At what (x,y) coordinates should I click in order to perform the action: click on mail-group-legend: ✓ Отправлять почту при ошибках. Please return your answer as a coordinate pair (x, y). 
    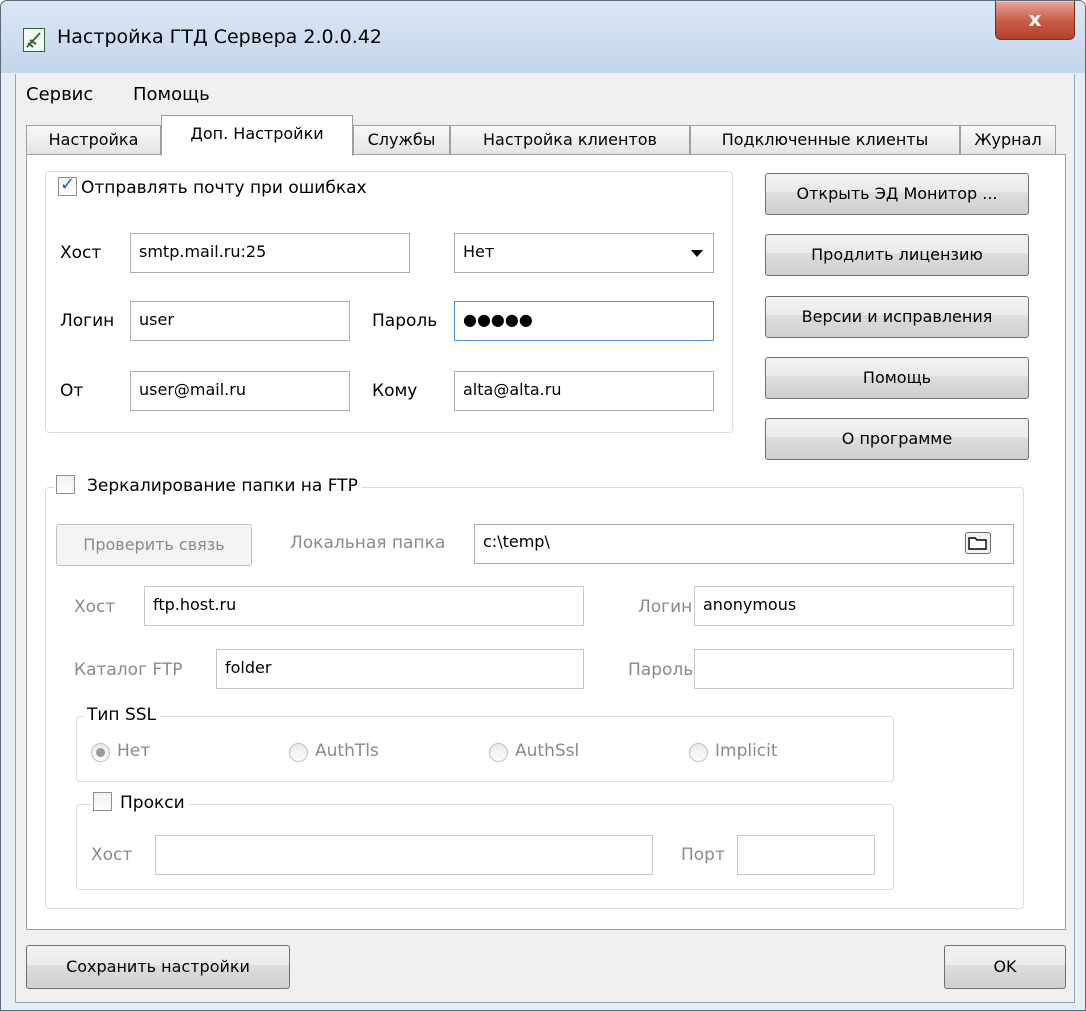
    Looking at the image, I should click on (213, 186).